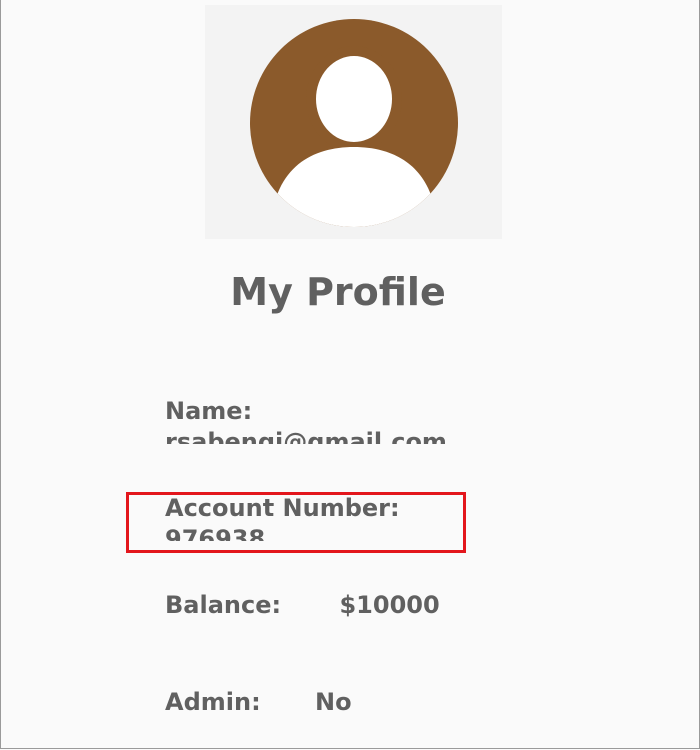  I want to click on avatar-container, so click(353, 122).